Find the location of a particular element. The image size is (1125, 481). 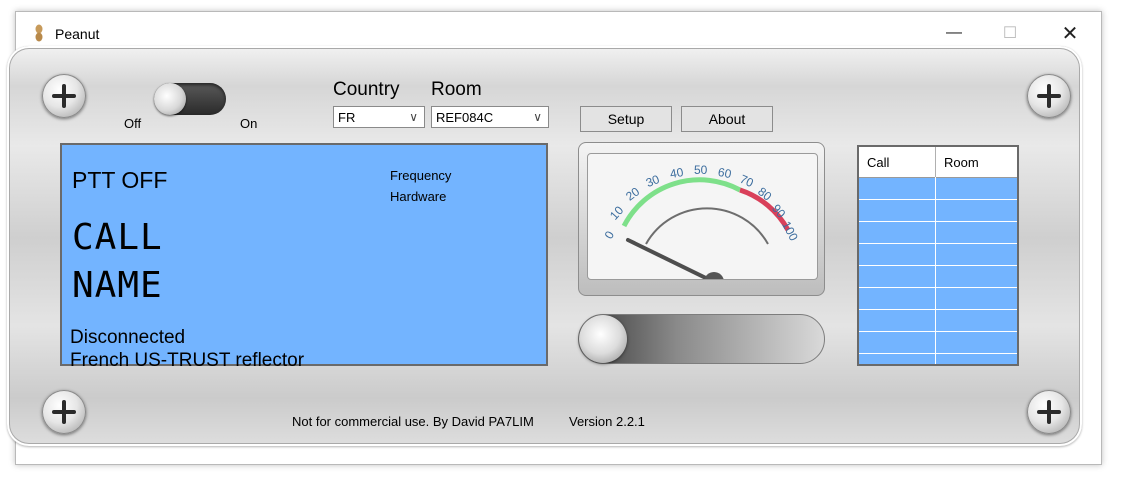

call-table: Call Room is located at coordinates (938, 255).